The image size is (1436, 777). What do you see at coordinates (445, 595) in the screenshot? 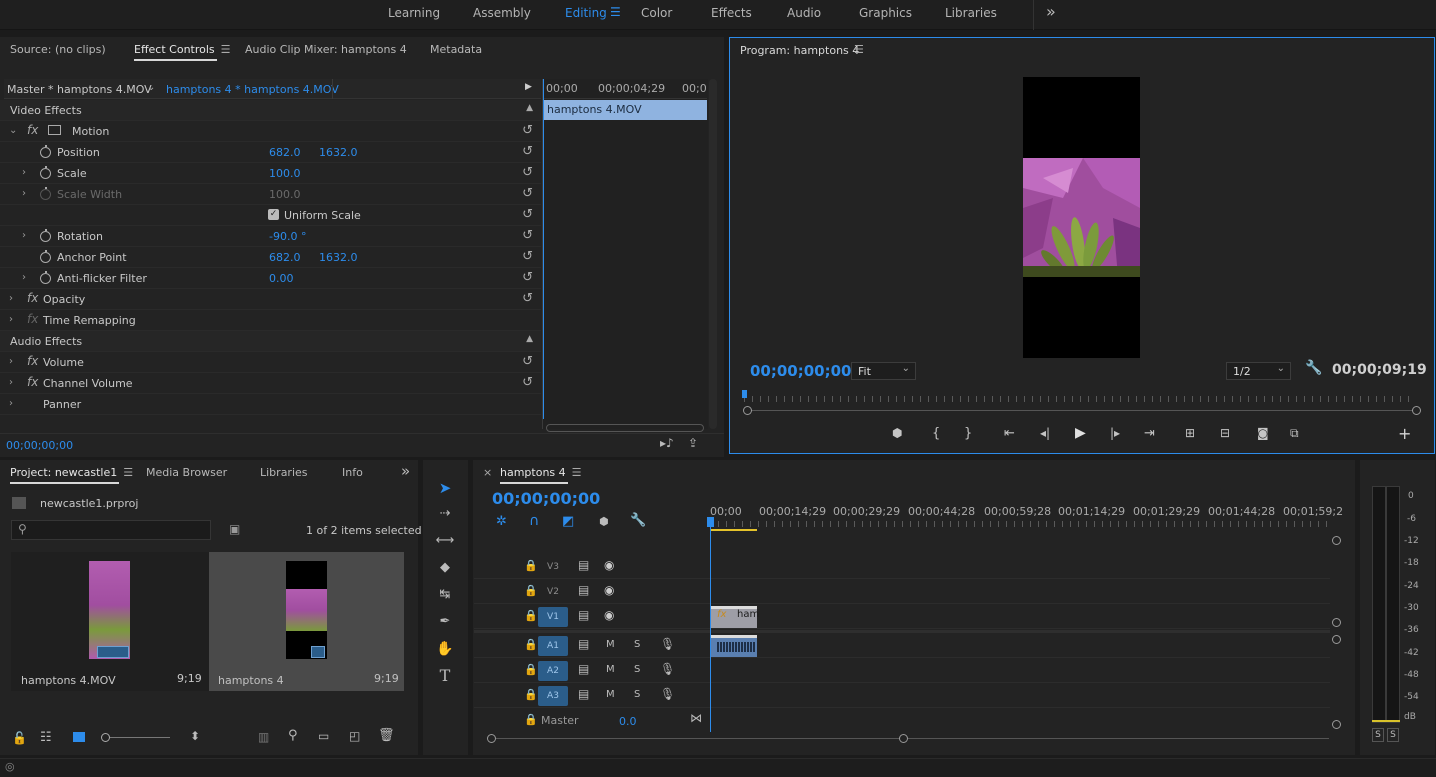
I see `slip-tool: ↹` at bounding box center [445, 595].